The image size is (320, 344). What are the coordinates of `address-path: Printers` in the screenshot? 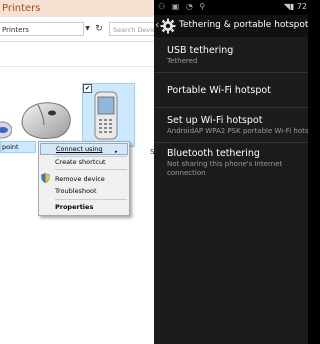 It's located at (42, 29).